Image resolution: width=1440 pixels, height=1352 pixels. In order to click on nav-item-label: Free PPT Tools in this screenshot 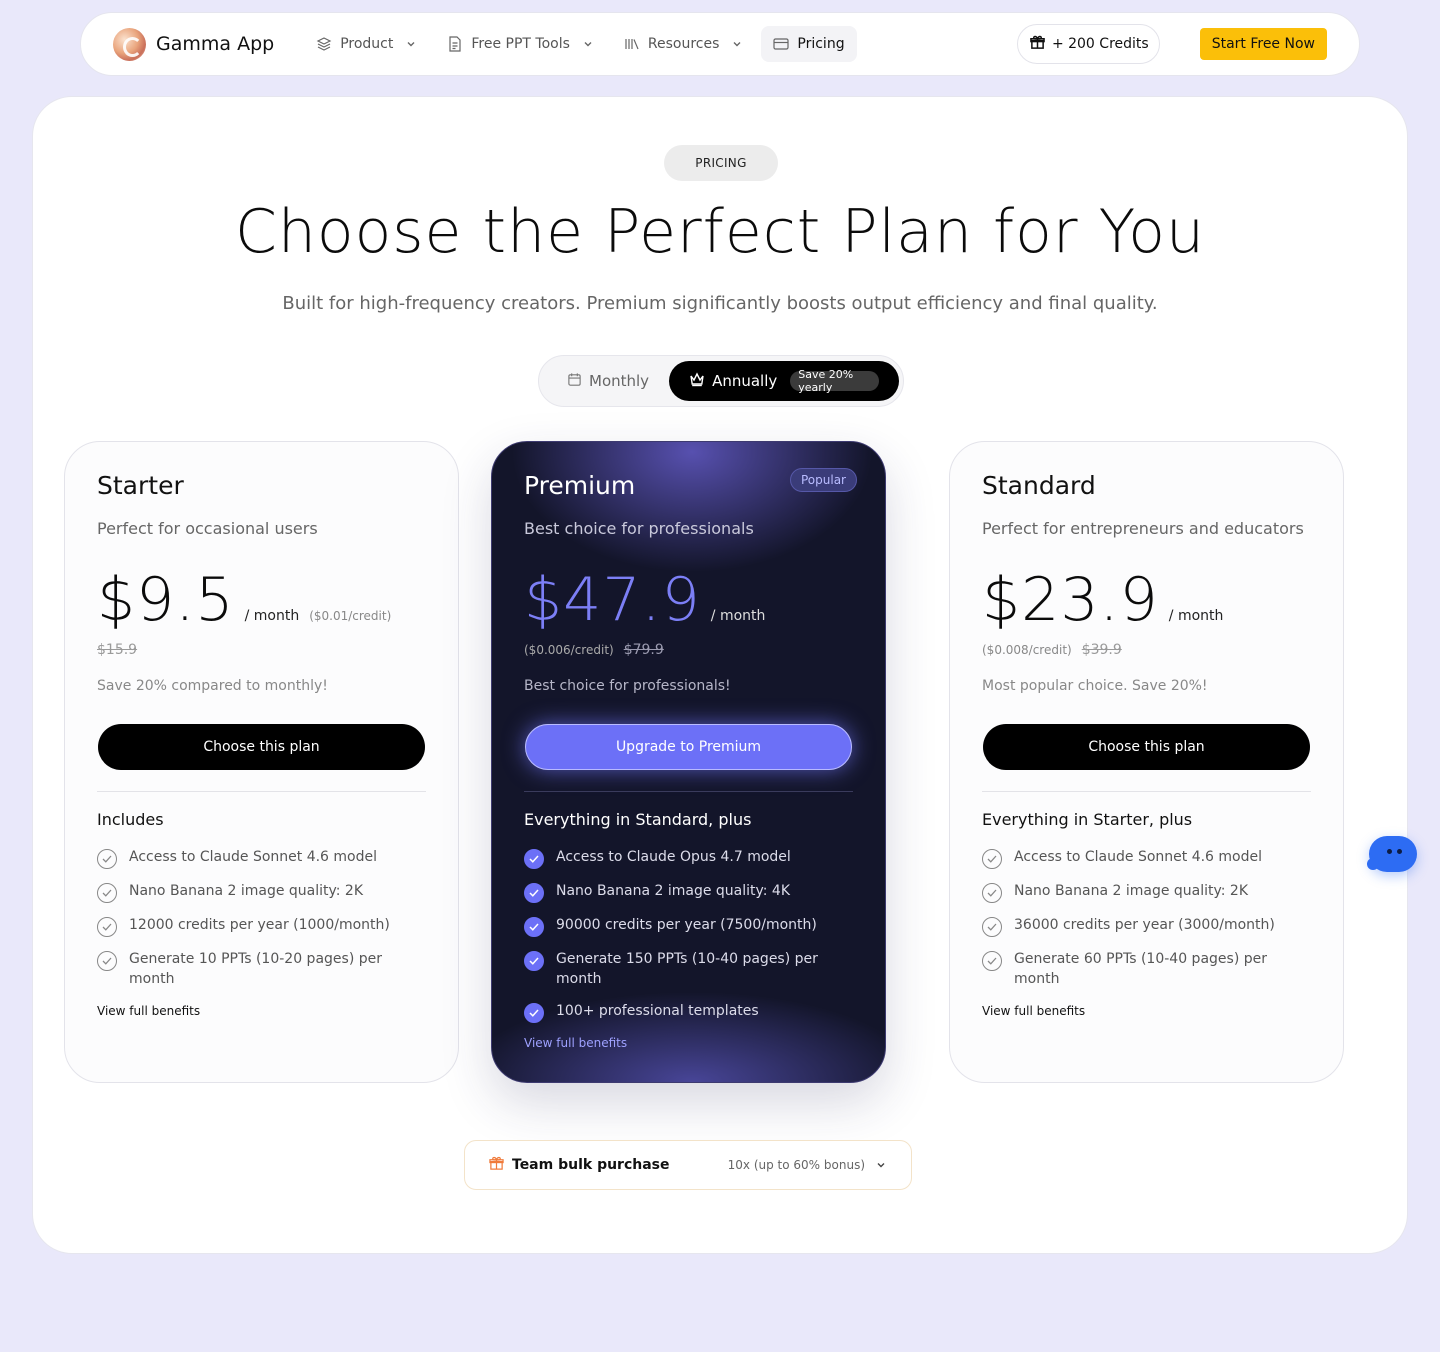, I will do `click(520, 44)`.